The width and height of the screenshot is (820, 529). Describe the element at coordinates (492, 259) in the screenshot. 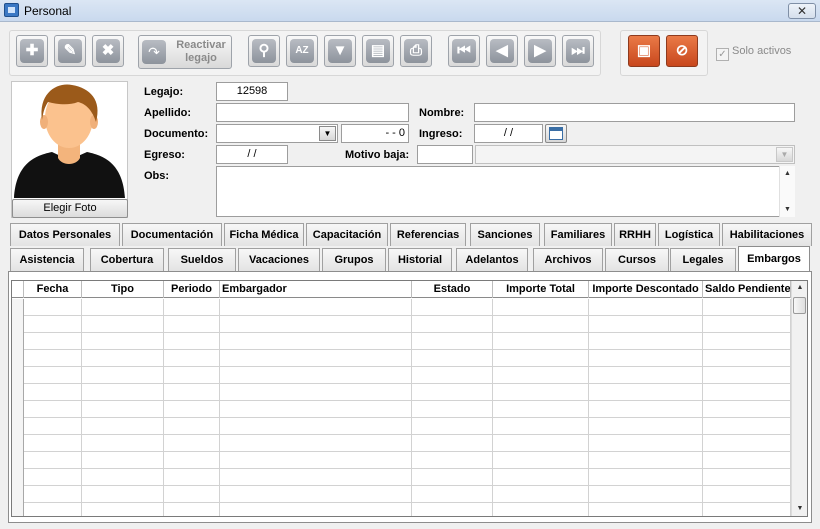

I see `tab-adelantos: Adelantos` at that location.